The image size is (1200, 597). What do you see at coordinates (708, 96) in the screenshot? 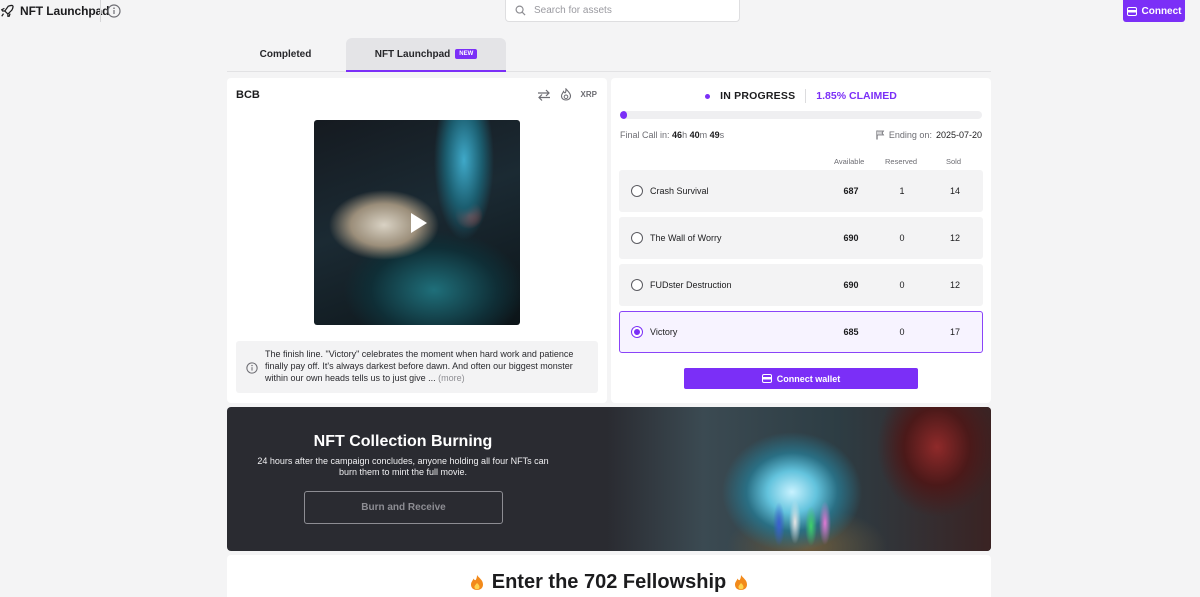
I see `status-dot` at bounding box center [708, 96].